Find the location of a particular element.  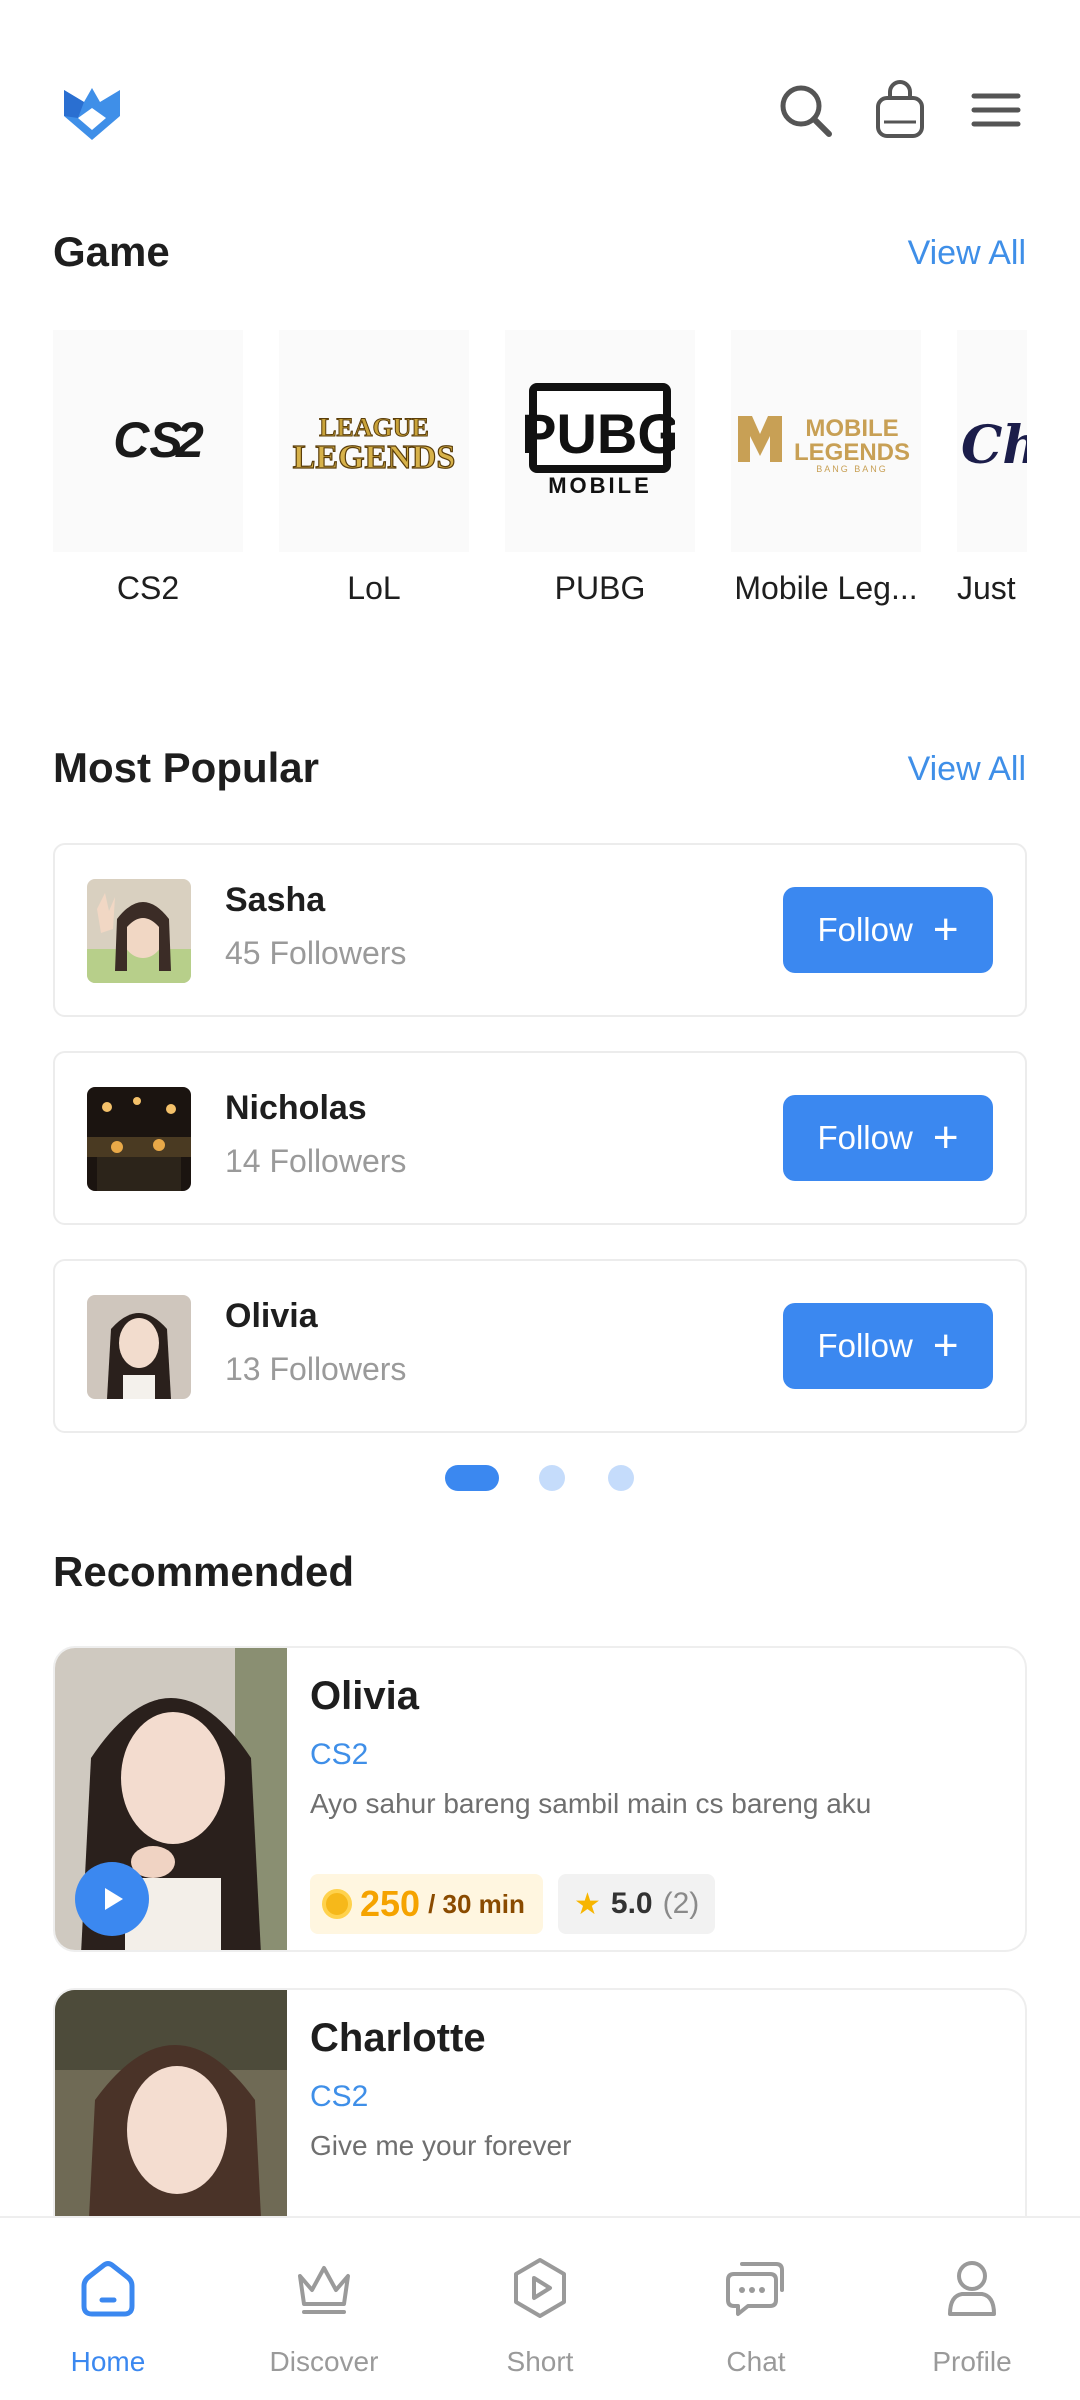

game-name: LoL is located at coordinates (374, 588).